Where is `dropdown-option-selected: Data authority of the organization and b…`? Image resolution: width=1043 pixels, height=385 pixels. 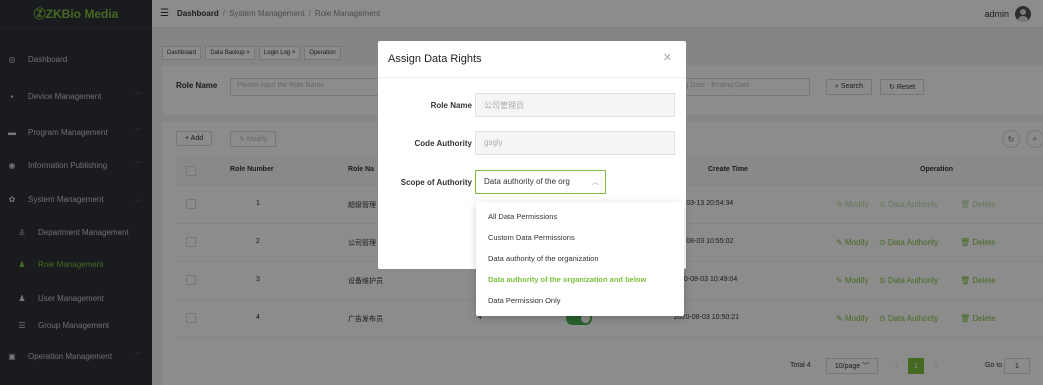
dropdown-option-selected: Data authority of the organization and b… is located at coordinates (567, 279).